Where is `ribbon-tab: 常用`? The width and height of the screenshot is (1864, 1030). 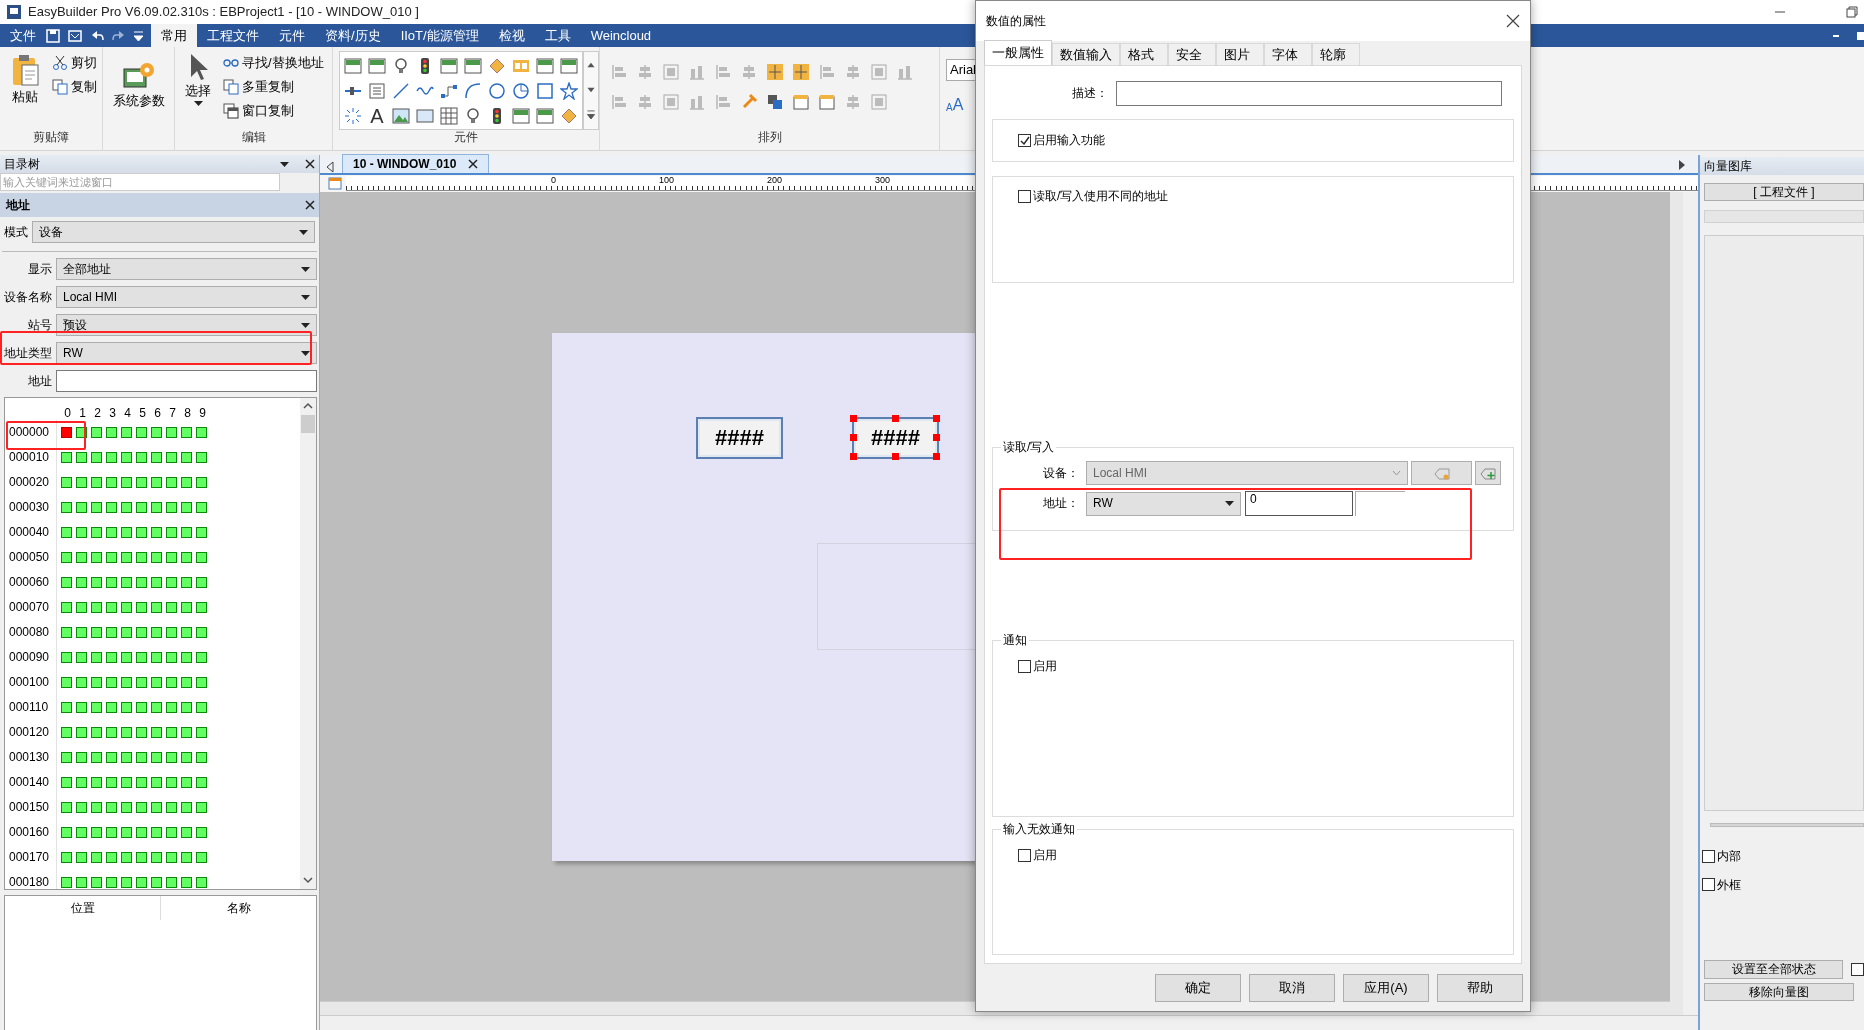
ribbon-tab: 常用 is located at coordinates (174, 35).